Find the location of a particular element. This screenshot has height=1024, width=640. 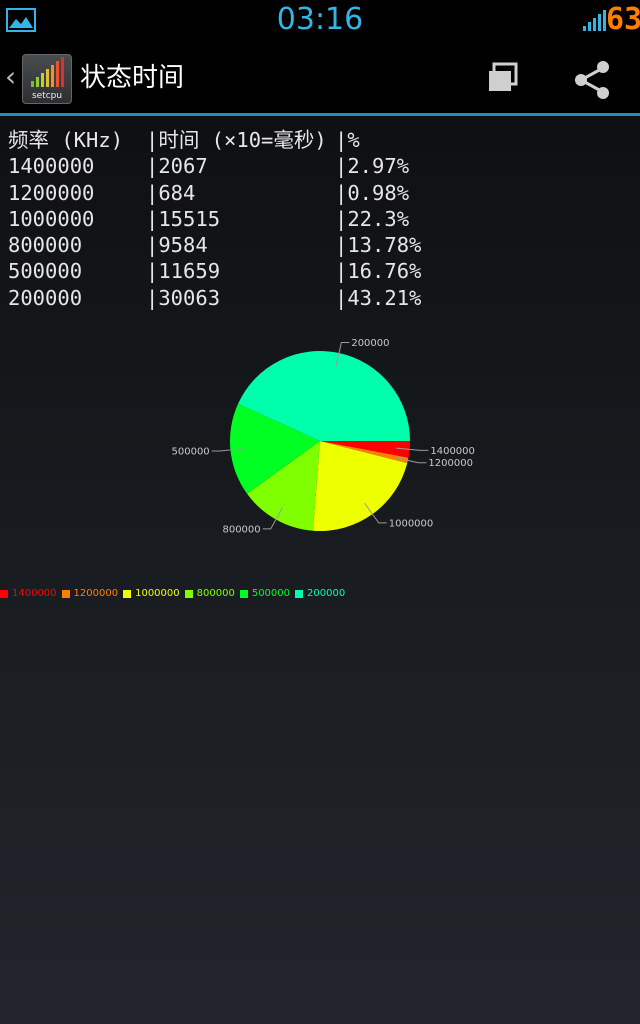

table-header: 频率 (KHz) |时间 (×10=毫秒) |% is located at coordinates (323, 140).